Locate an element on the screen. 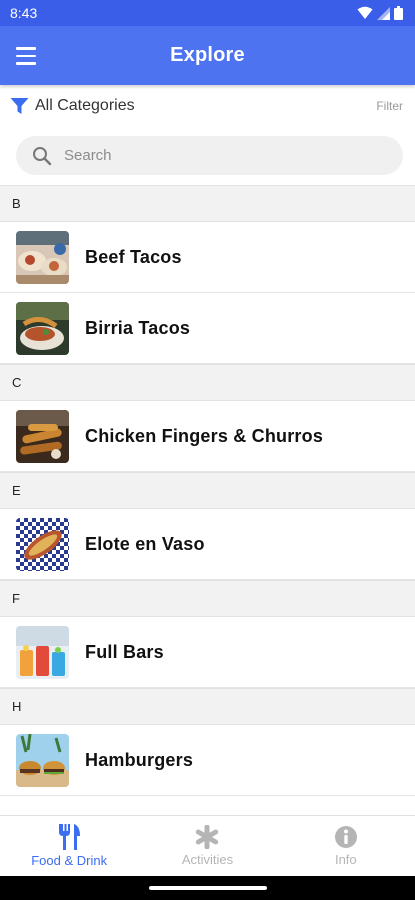 This screenshot has height=900, width=415. tab-label: Activities is located at coordinates (207, 859).